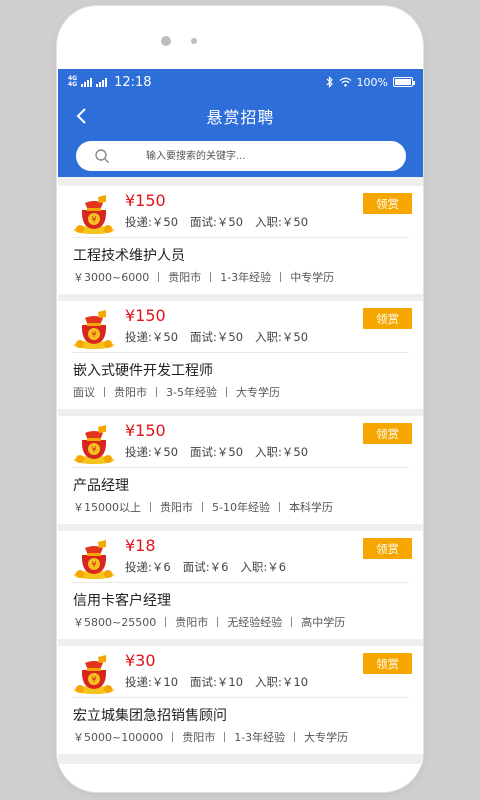 The height and width of the screenshot is (800, 480). Describe the element at coordinates (255, 622) in the screenshot. I see `job-experience: 无经验经验` at that location.